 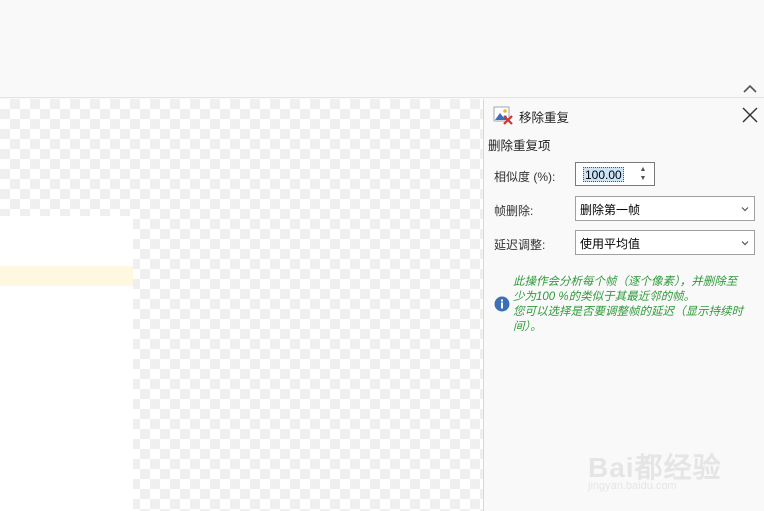 What do you see at coordinates (632, 486) in the screenshot?
I see `watermark-url: jingyan.baidu.com` at bounding box center [632, 486].